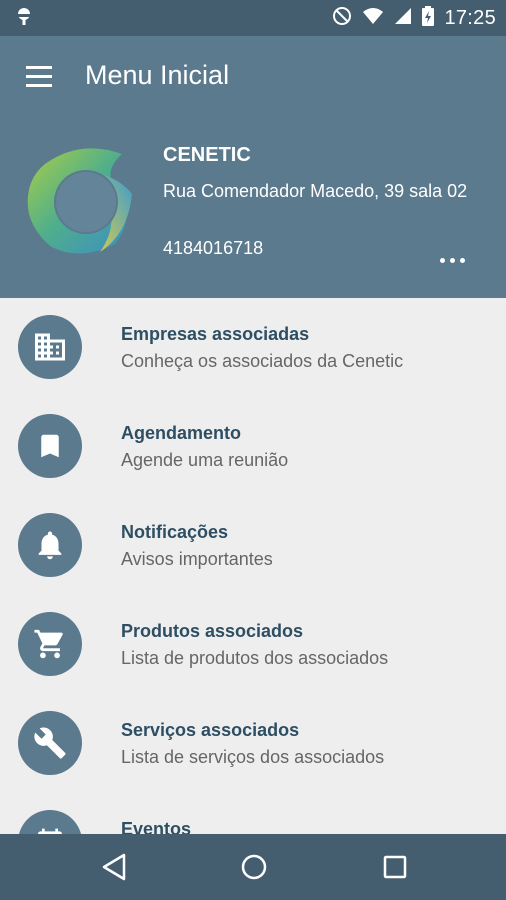 This screenshot has width=506, height=900. I want to click on more-options-icon, so click(452, 260).